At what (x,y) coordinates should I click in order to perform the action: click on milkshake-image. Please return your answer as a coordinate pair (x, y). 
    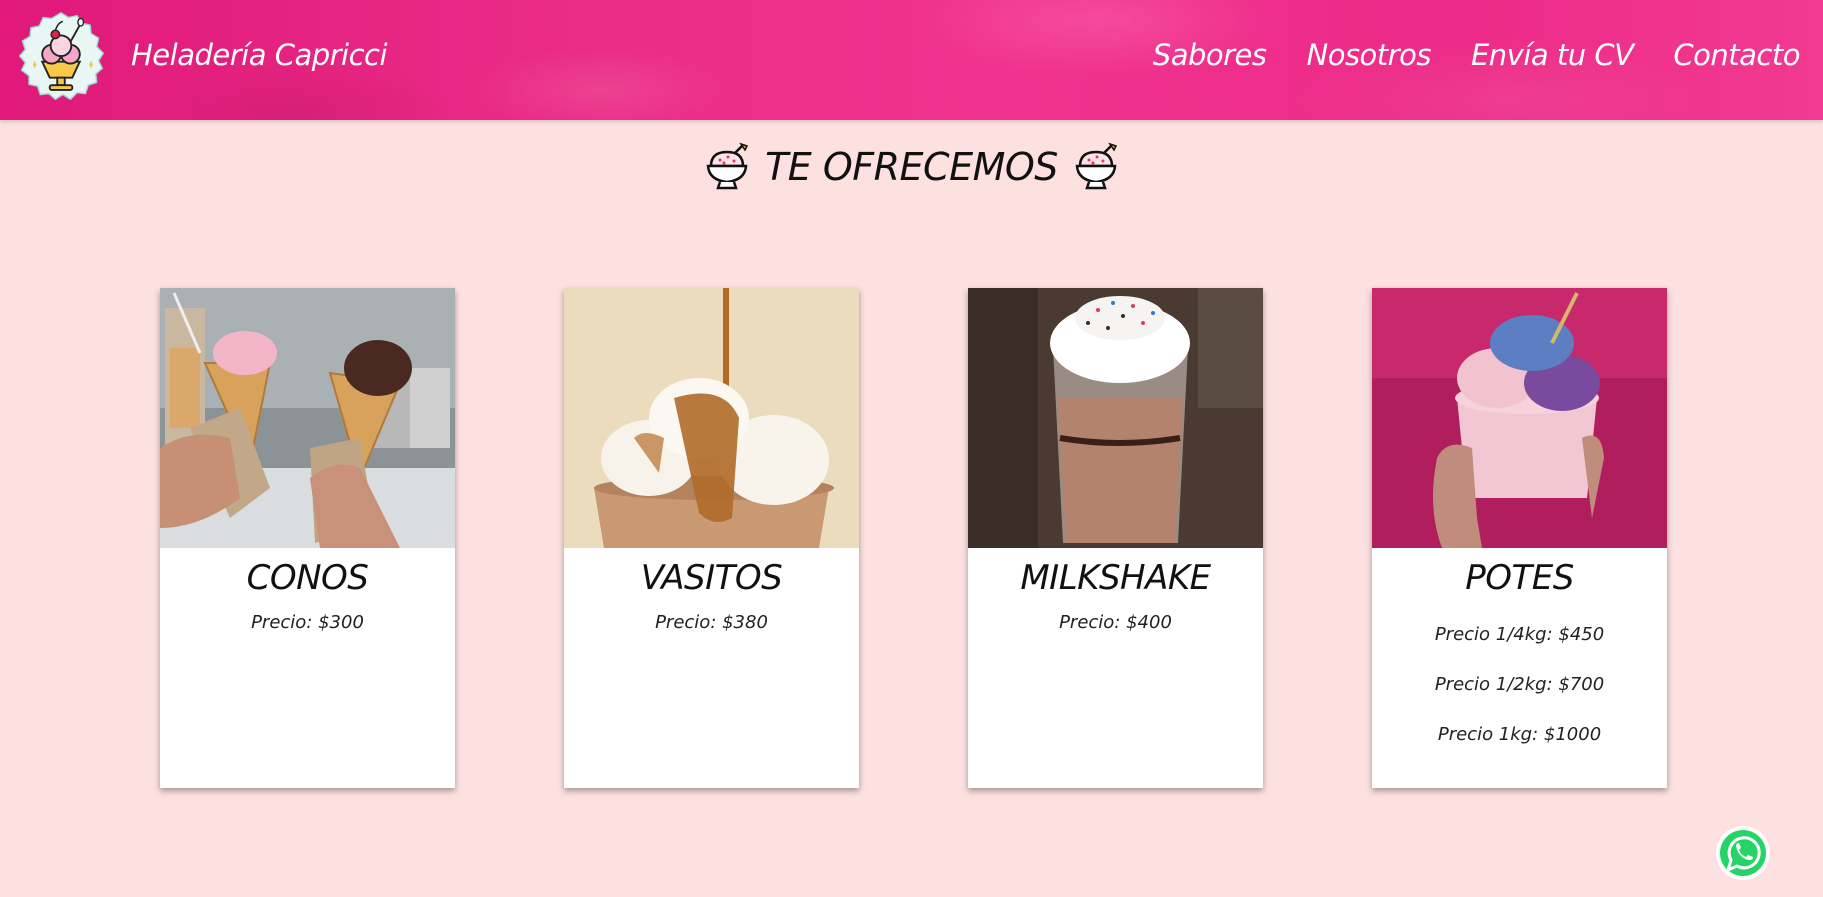
    Looking at the image, I should click on (1115, 418).